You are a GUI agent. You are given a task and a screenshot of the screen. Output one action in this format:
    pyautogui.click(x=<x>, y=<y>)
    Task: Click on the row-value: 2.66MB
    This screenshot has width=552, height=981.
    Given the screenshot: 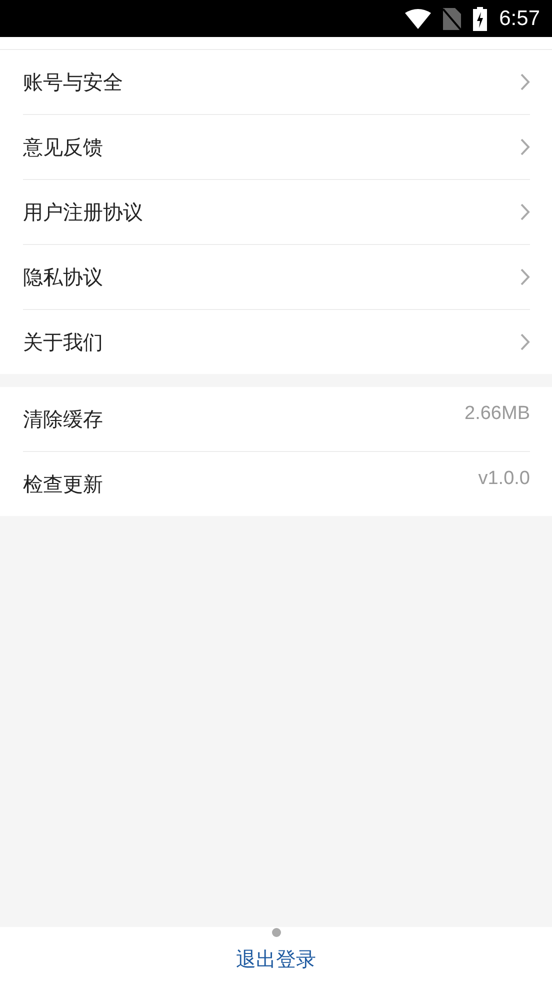 What is the action you would take?
    pyautogui.click(x=497, y=414)
    